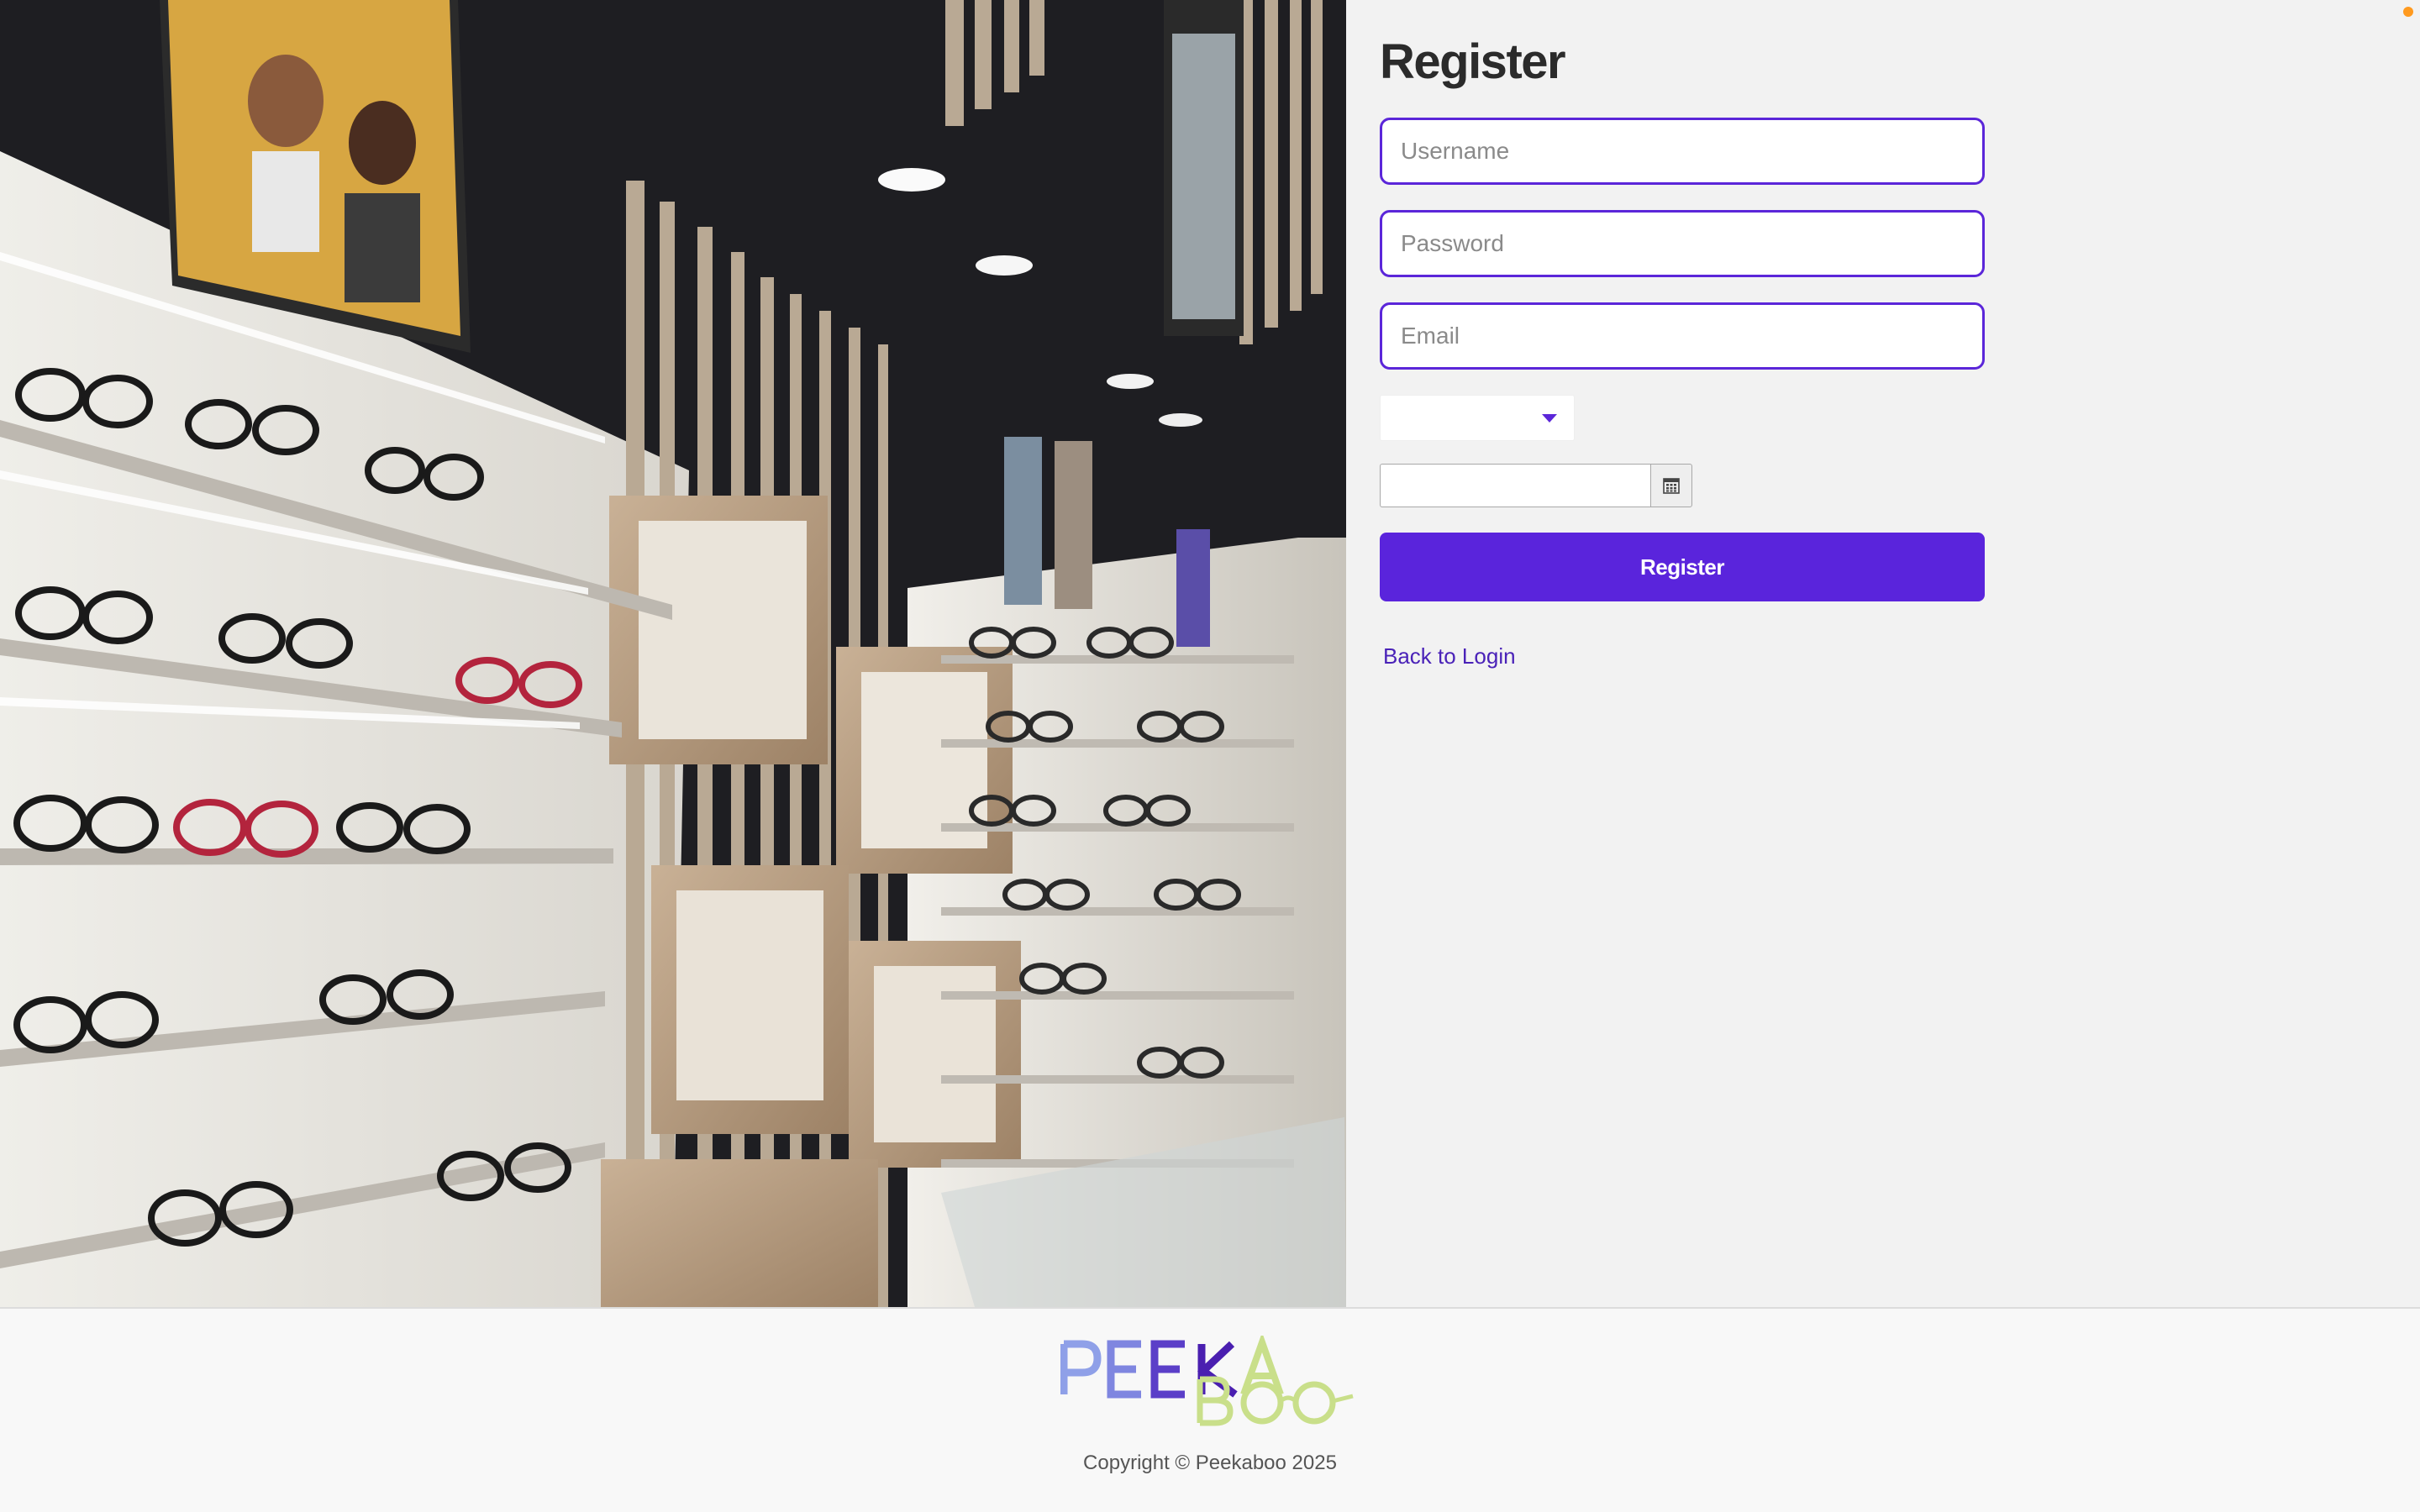  I want to click on register-button: Register, so click(1682, 567).